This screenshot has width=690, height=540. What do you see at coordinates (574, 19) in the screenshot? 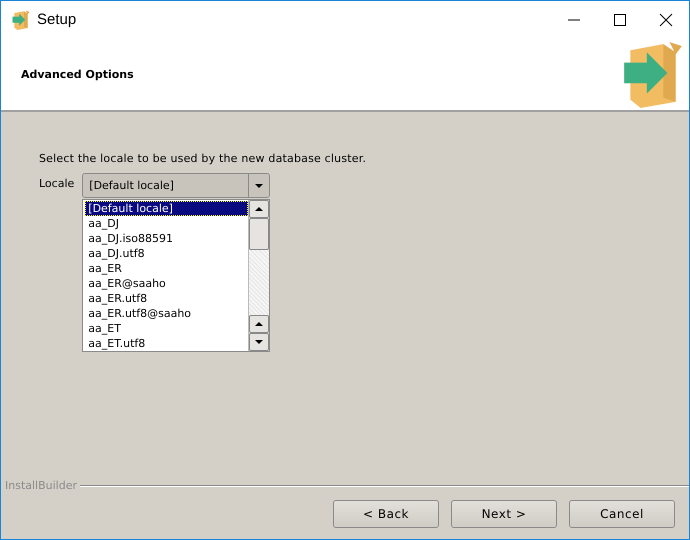
I see `minimize-icon` at bounding box center [574, 19].